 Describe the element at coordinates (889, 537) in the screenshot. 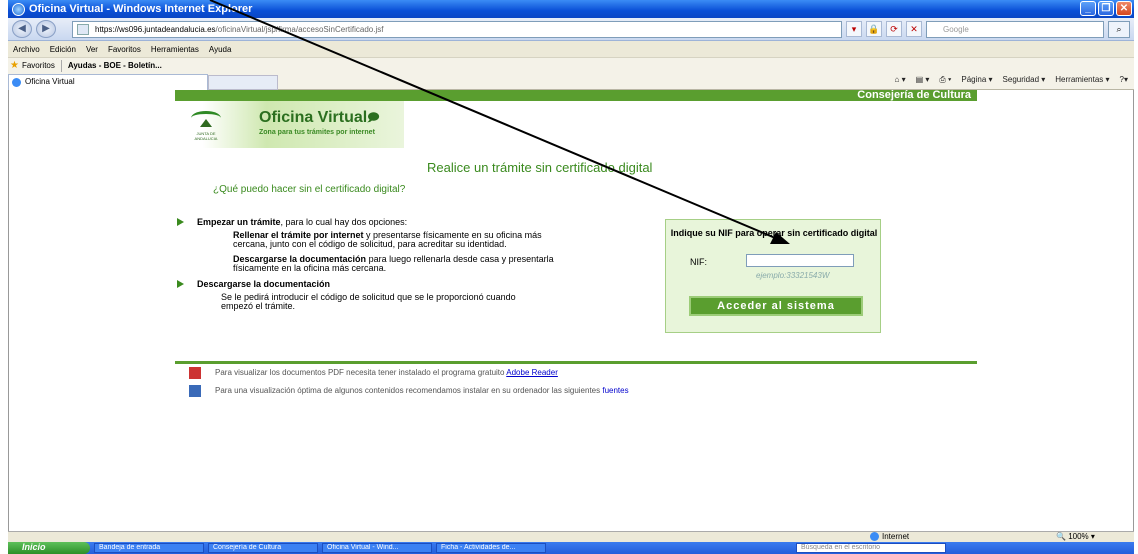

I see `zone-indicator: Internet` at that location.